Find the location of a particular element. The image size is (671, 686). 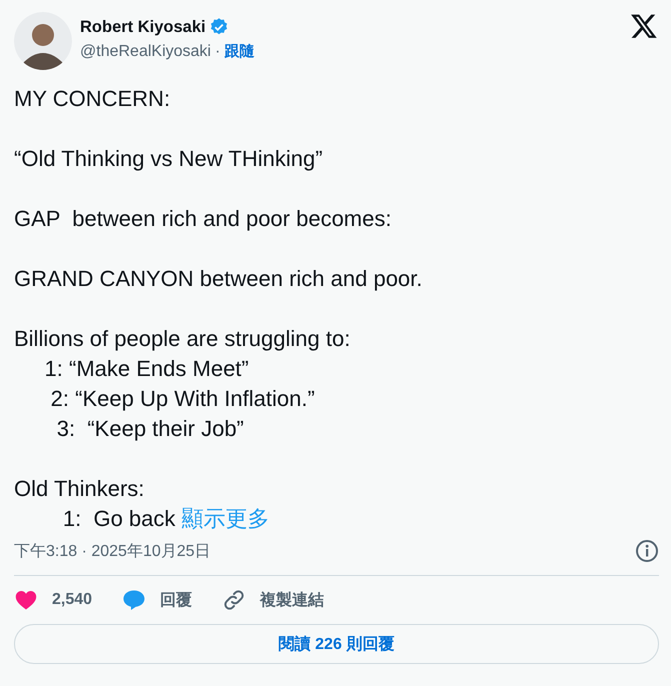

read-replies-button: 閱讀 226 則回覆 is located at coordinates (336, 644).